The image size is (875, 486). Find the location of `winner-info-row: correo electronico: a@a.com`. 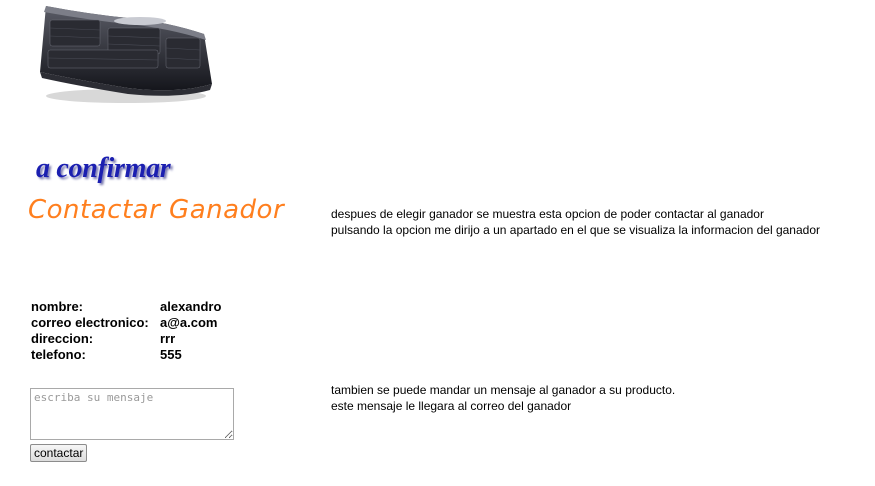

winner-info-row: correo electronico: a@a.com is located at coordinates (126, 323).